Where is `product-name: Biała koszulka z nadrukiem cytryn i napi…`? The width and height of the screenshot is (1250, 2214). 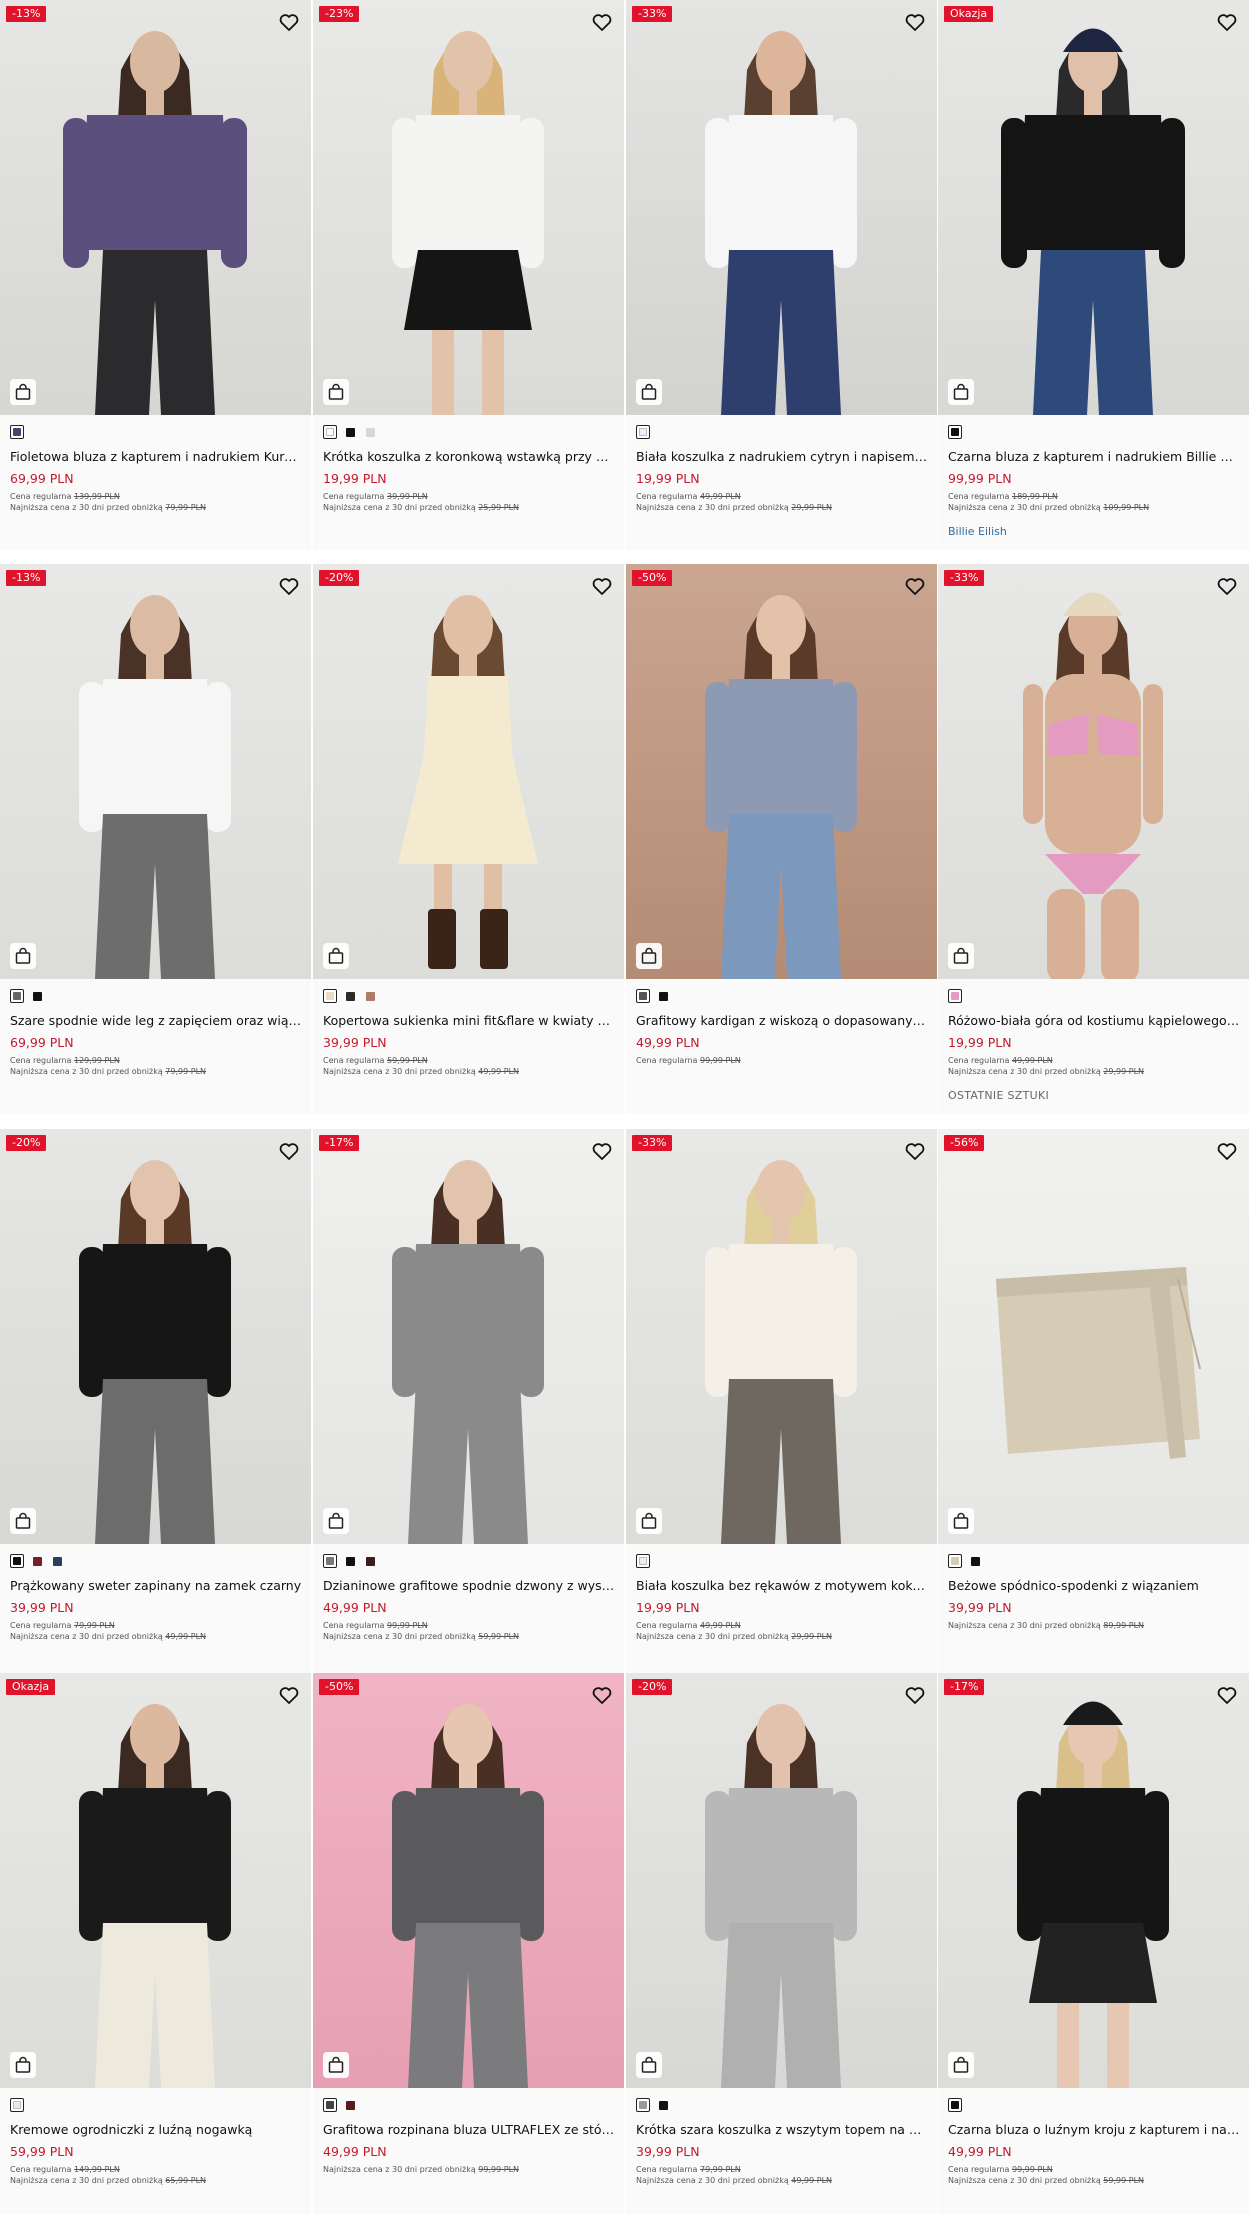 product-name: Biała koszulka z nadrukiem cytryn i napi… is located at coordinates (782, 457).